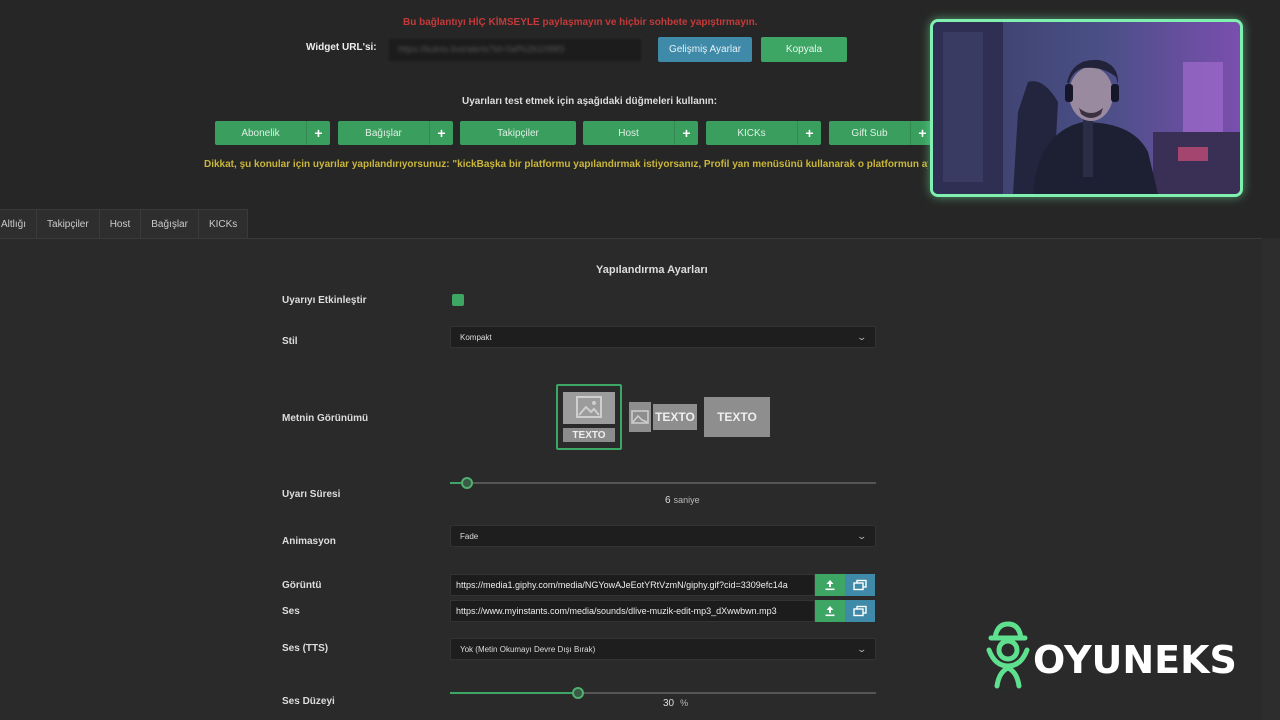 Image resolution: width=1280 pixels, height=720 pixels. Describe the element at coordinates (458, 300) in the screenshot. I see `enable-alert-checkbox` at that location.